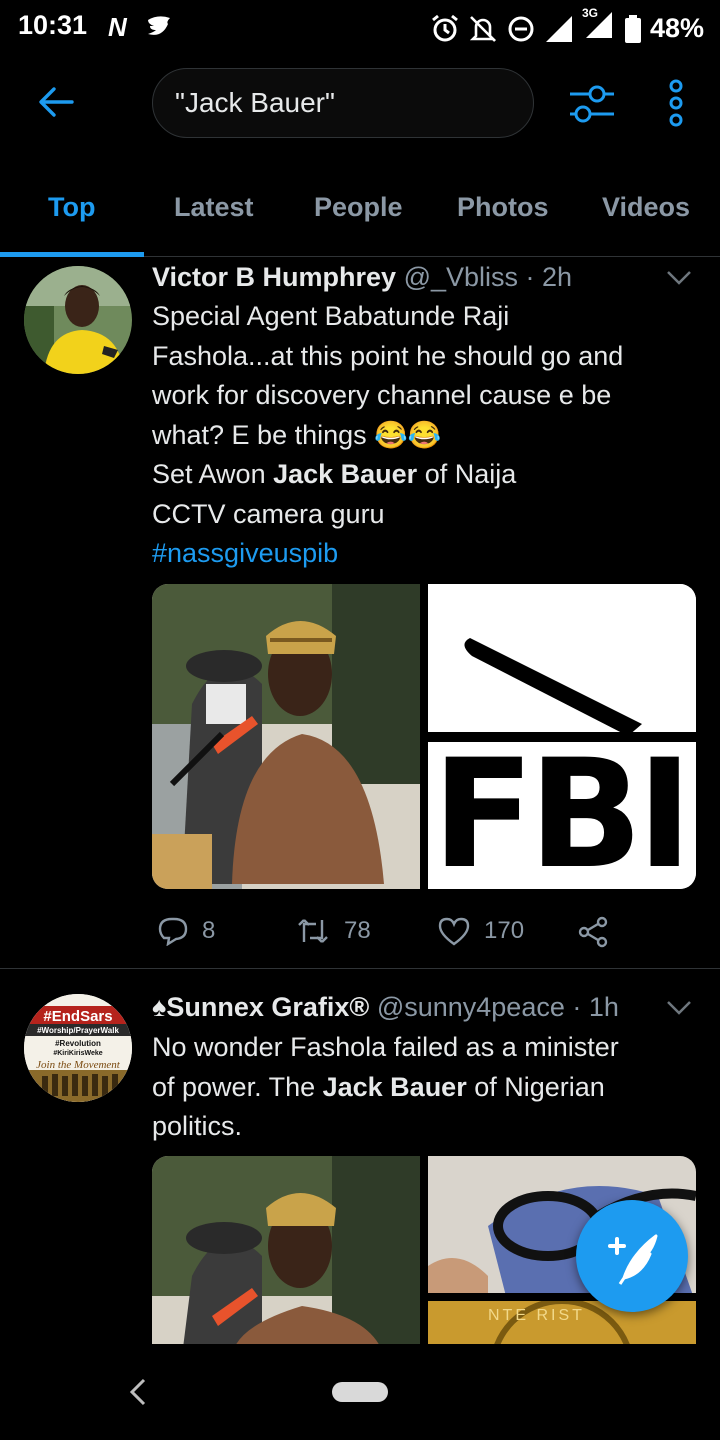 This screenshot has height=1440, width=720. I want to click on tweet-time: · 2h, so click(549, 277).